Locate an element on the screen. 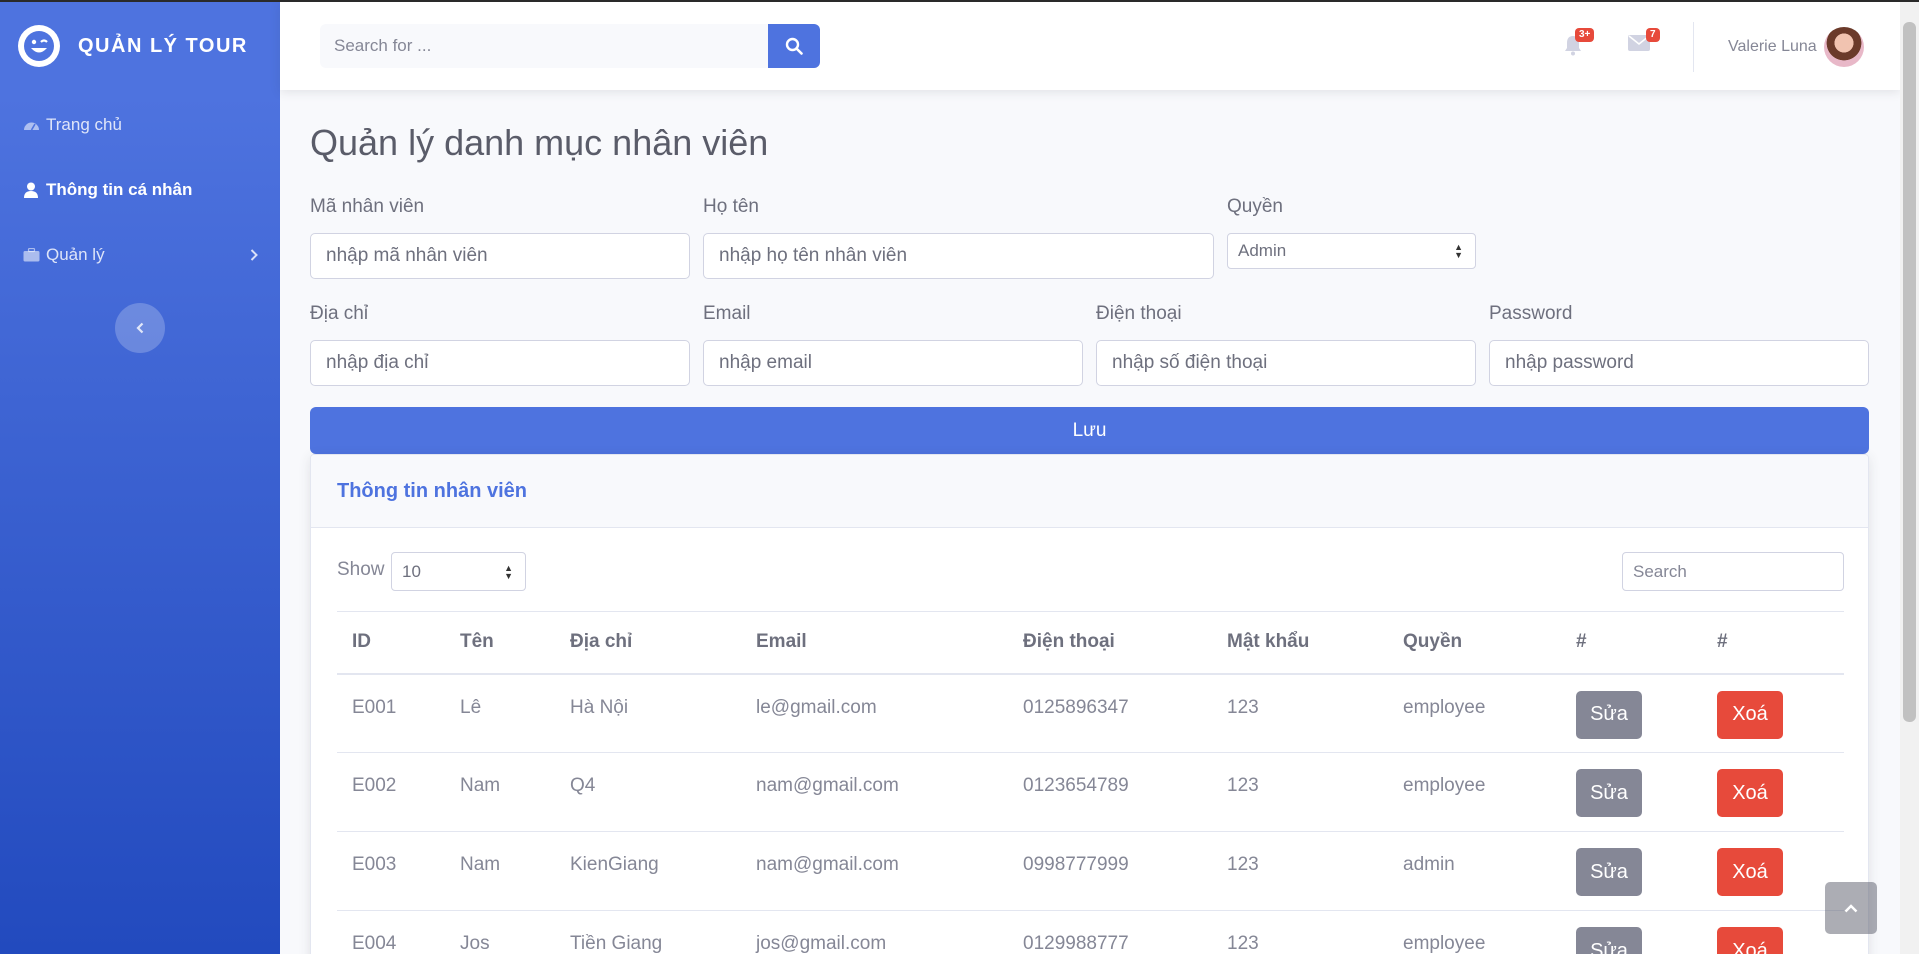 The height and width of the screenshot is (954, 1919). ho-ten-input is located at coordinates (958, 256).